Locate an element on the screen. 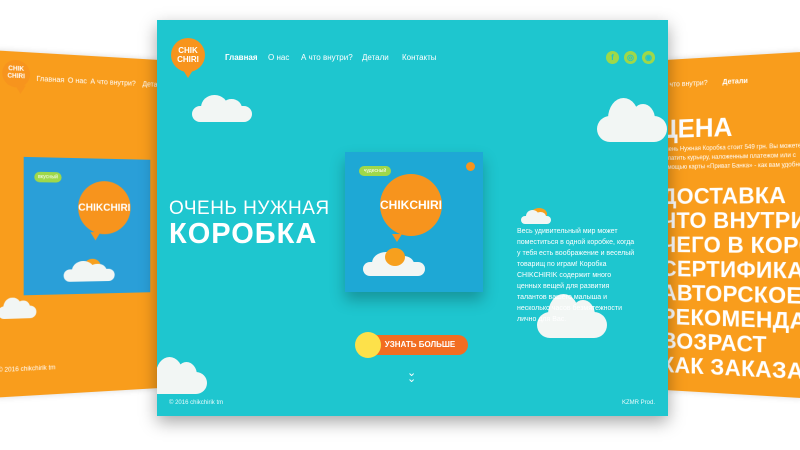 Image resolution: width=800 pixels, height=450 pixels. nav-contacts: Контакты is located at coordinates (419, 57).